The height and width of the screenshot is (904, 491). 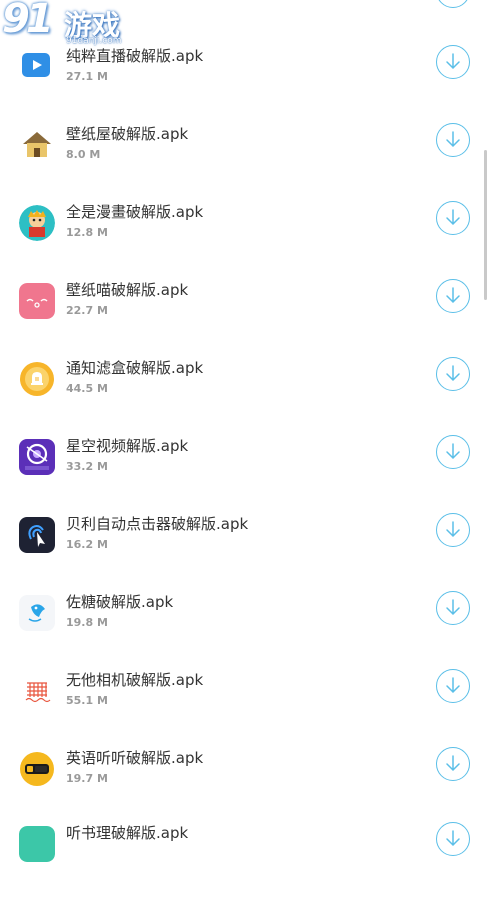 I want to click on list-item: 纯粹直播破解版.apk 27.1 M, so click(x=241, y=86).